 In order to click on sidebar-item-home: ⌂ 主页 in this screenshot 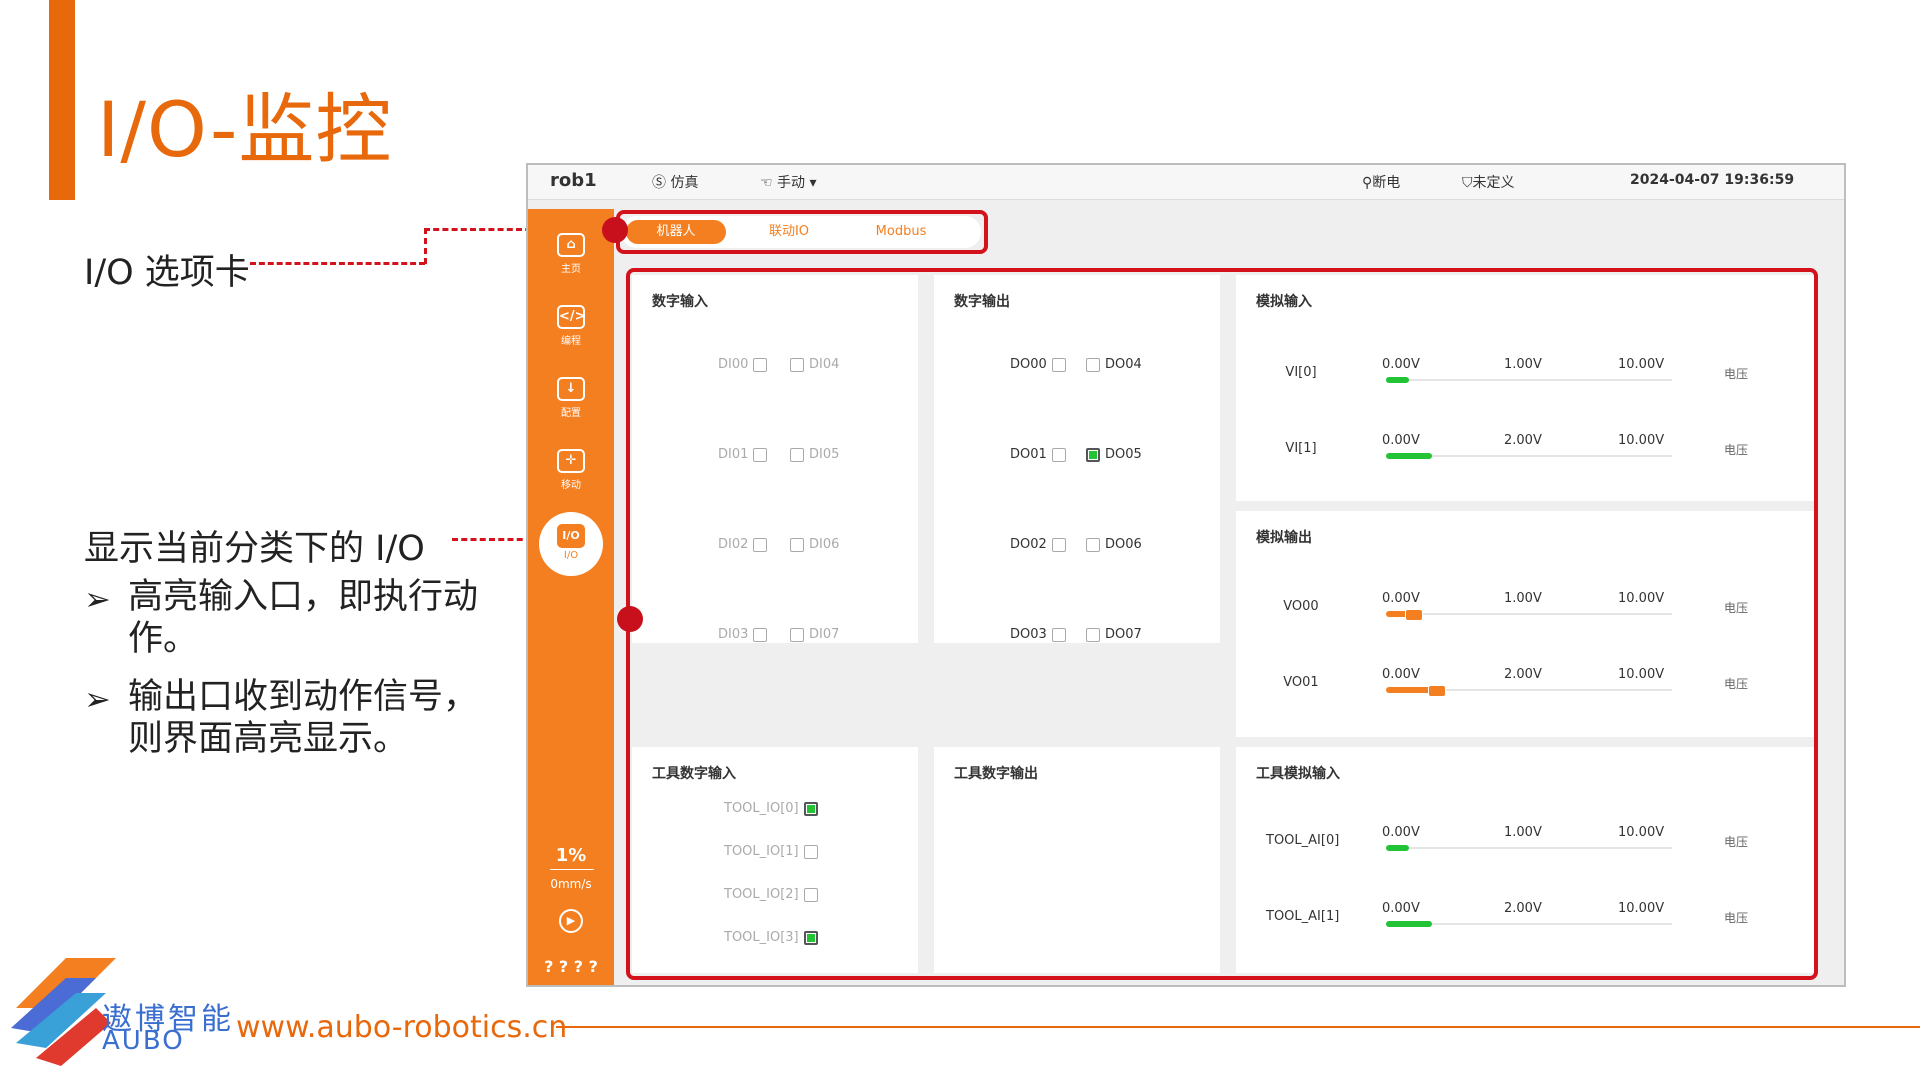, I will do `click(571, 254)`.